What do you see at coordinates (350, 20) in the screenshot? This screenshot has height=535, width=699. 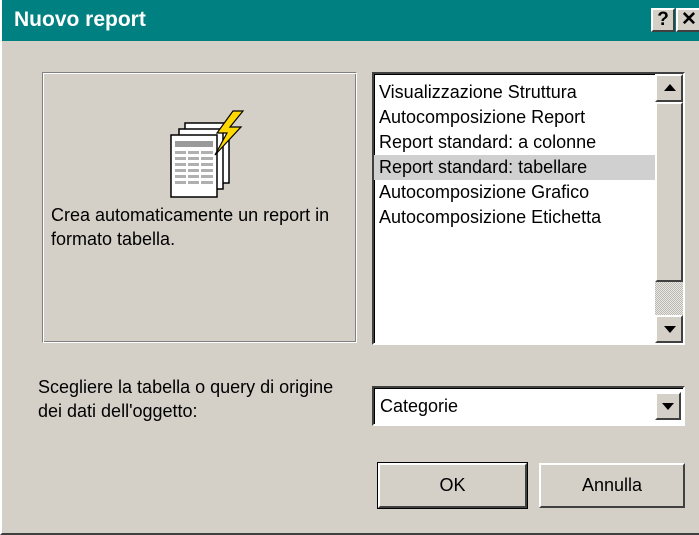 I see `title-bar: Nuovo report ? ✕` at bounding box center [350, 20].